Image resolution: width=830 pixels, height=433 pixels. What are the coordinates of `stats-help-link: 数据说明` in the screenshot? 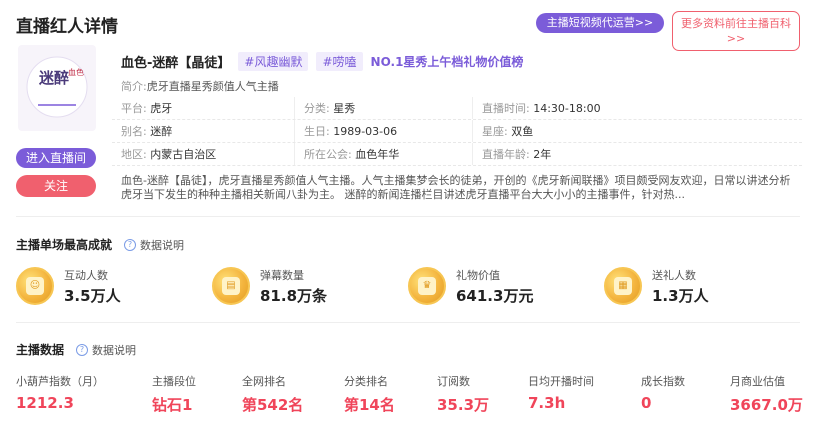 It's located at (114, 350).